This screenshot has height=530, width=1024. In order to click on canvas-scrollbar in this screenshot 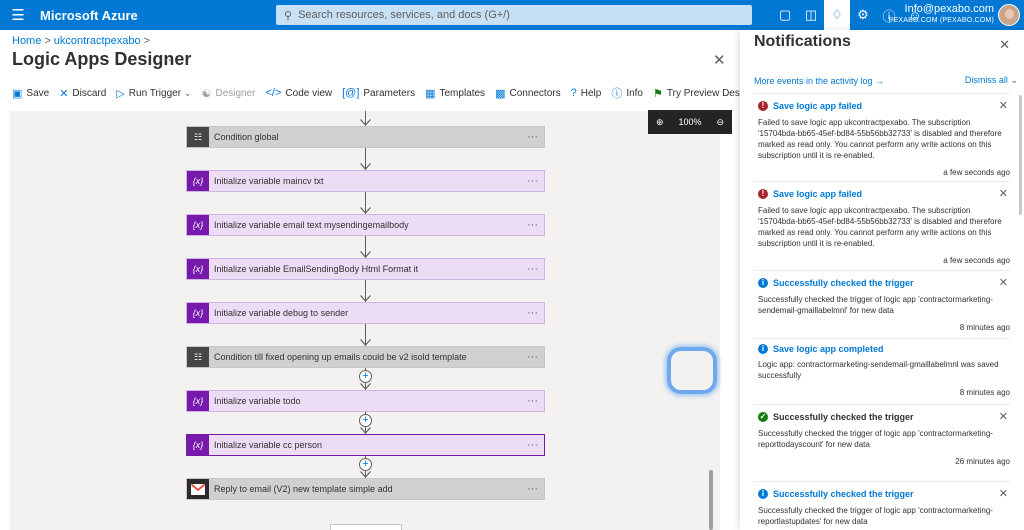, I will do `click(711, 320)`.